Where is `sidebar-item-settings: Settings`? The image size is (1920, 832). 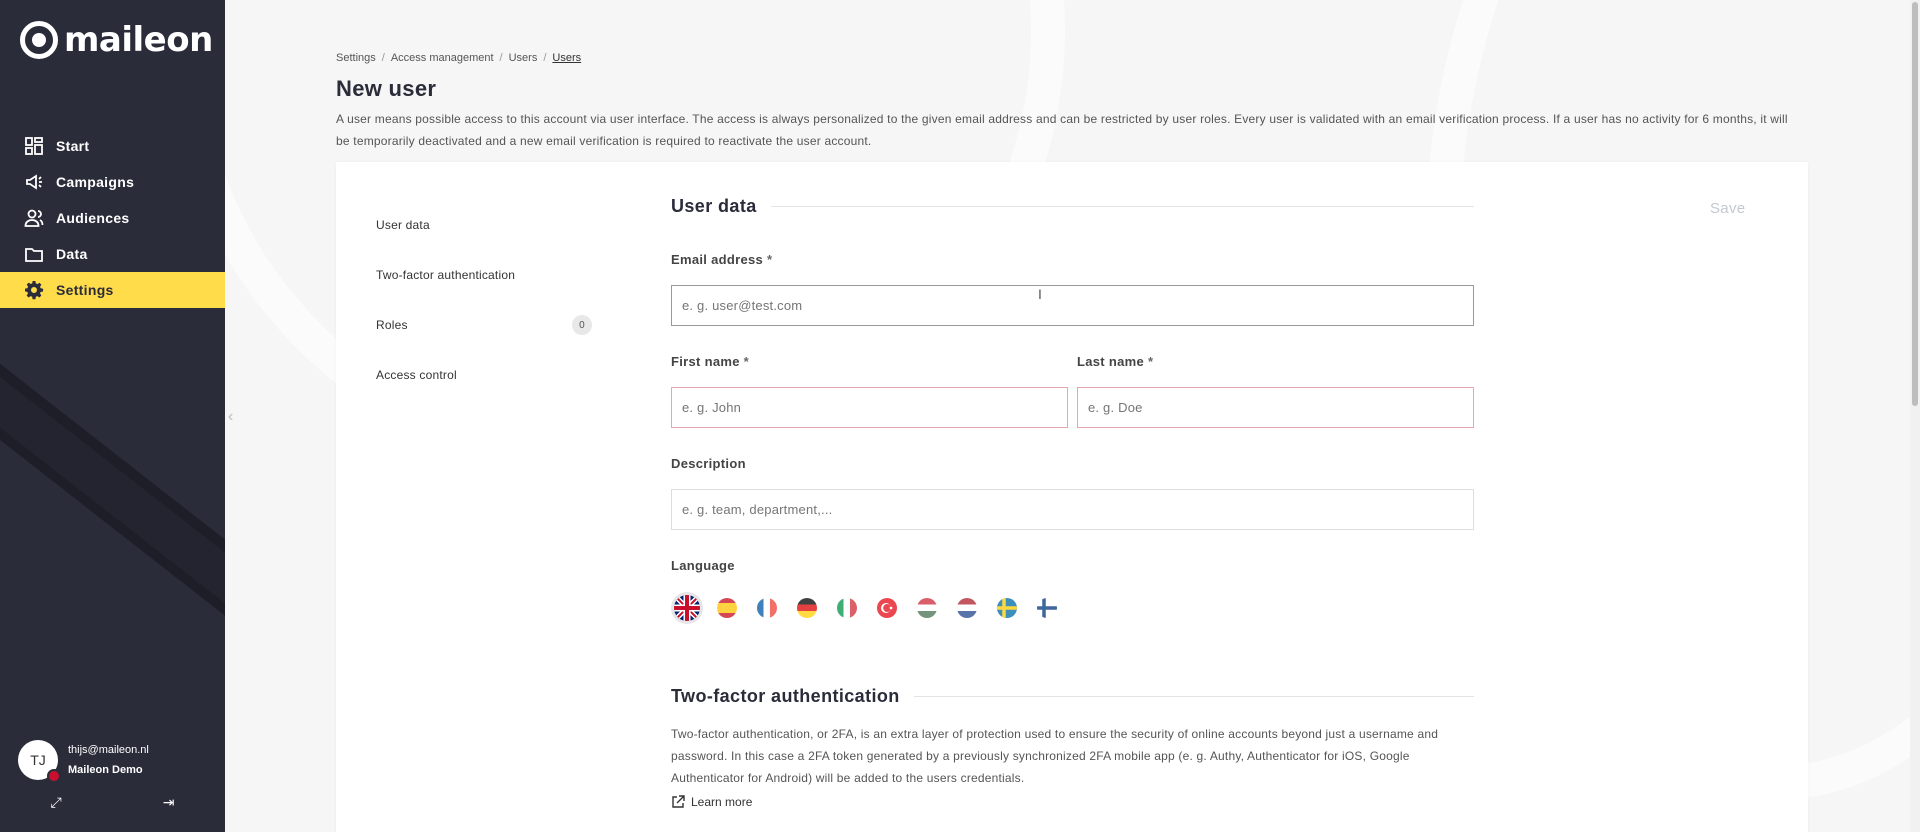 sidebar-item-settings: Settings is located at coordinates (112, 290).